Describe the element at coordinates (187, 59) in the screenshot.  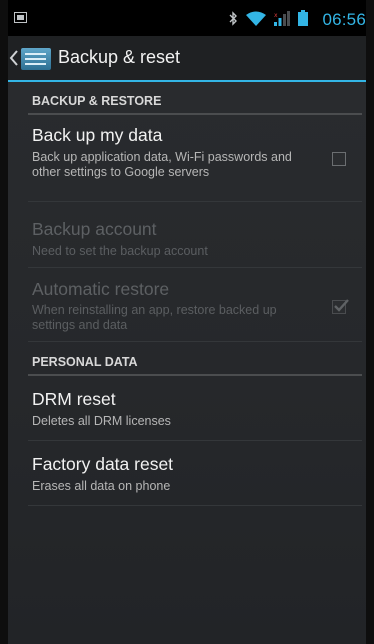
I see `action-bar: Backup & reset` at that location.